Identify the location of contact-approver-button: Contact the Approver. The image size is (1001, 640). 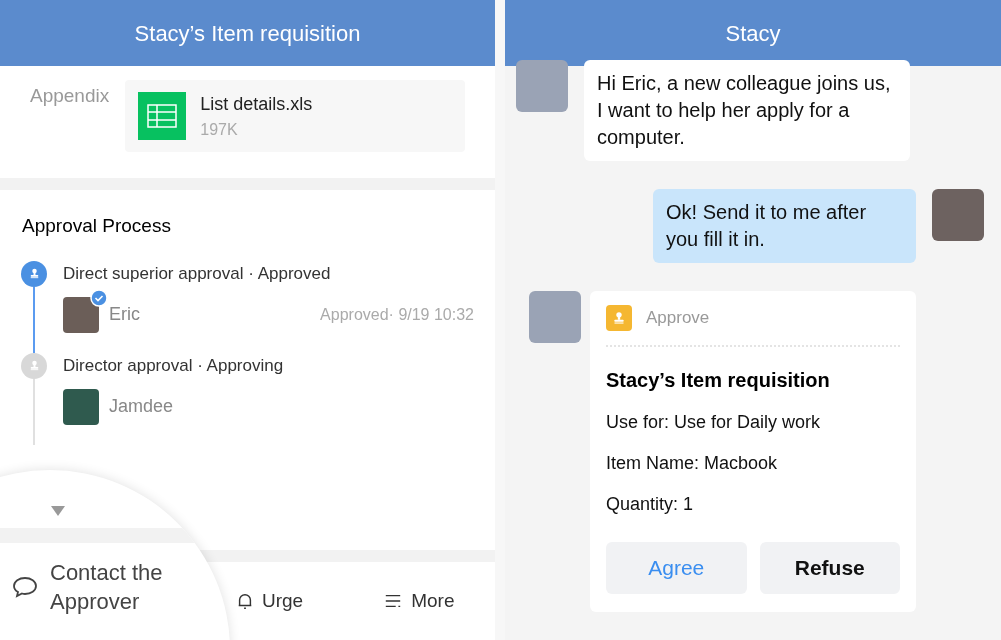
(101, 587).